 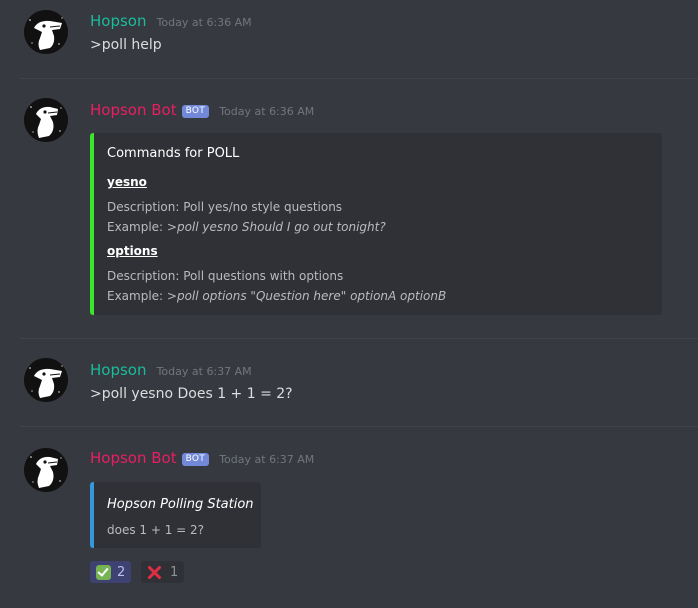 I want to click on message-text: >poll yesno Does 1 + 1 = 2?, so click(x=191, y=394).